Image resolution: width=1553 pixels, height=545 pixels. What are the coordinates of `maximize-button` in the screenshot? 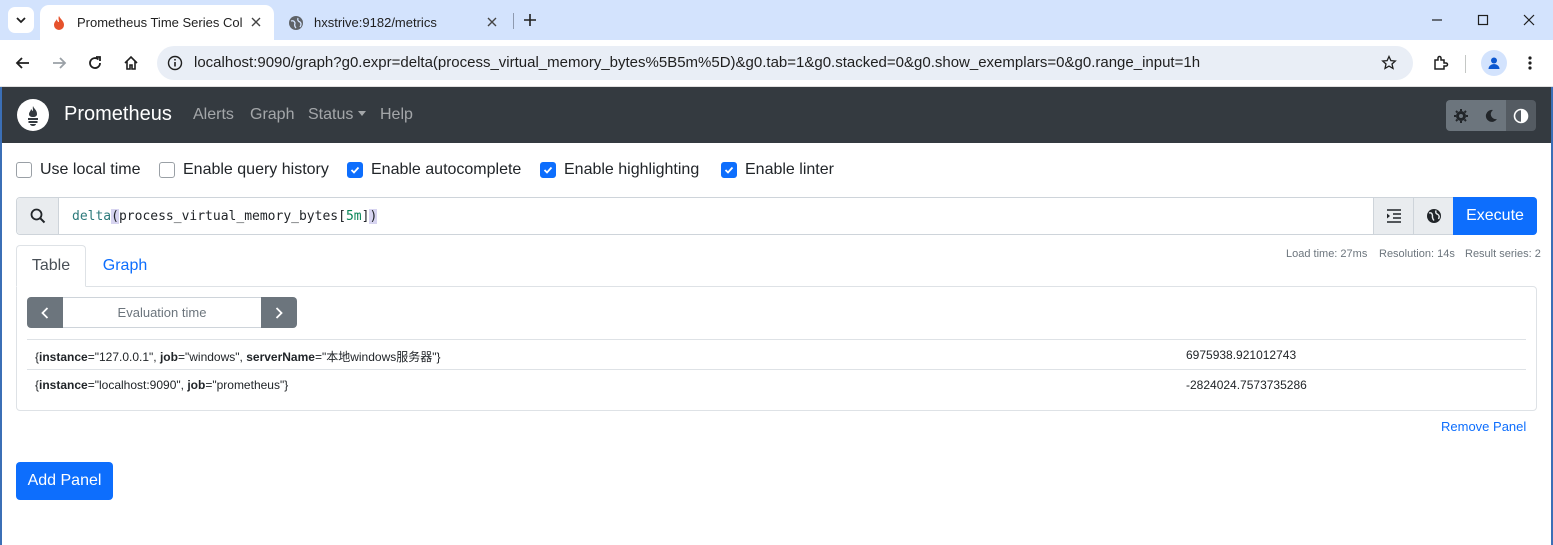 It's located at (1483, 20).